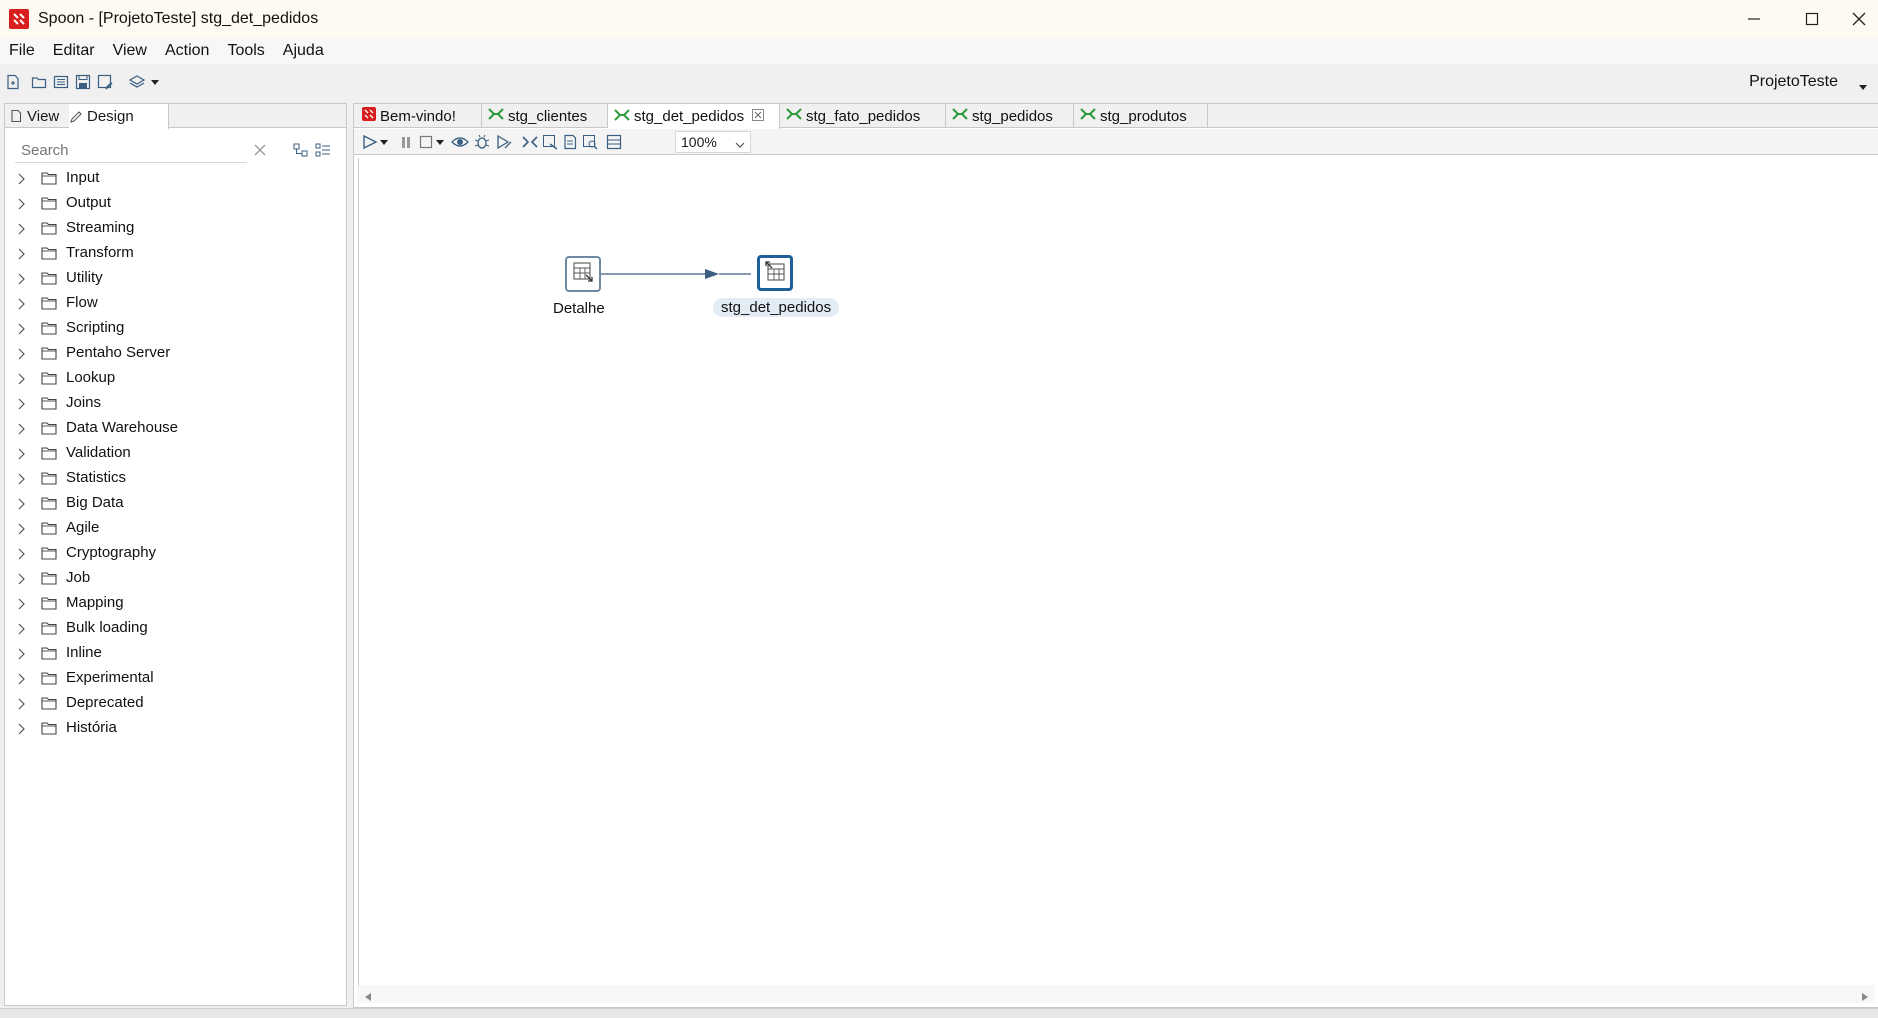 This screenshot has height=1018, width=1878. I want to click on tree-category: Bulk loading, so click(175, 628).